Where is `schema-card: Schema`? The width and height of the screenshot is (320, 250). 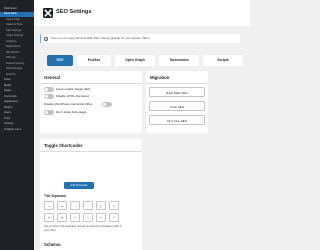 schema-card: Schema is located at coordinates (91, 244).